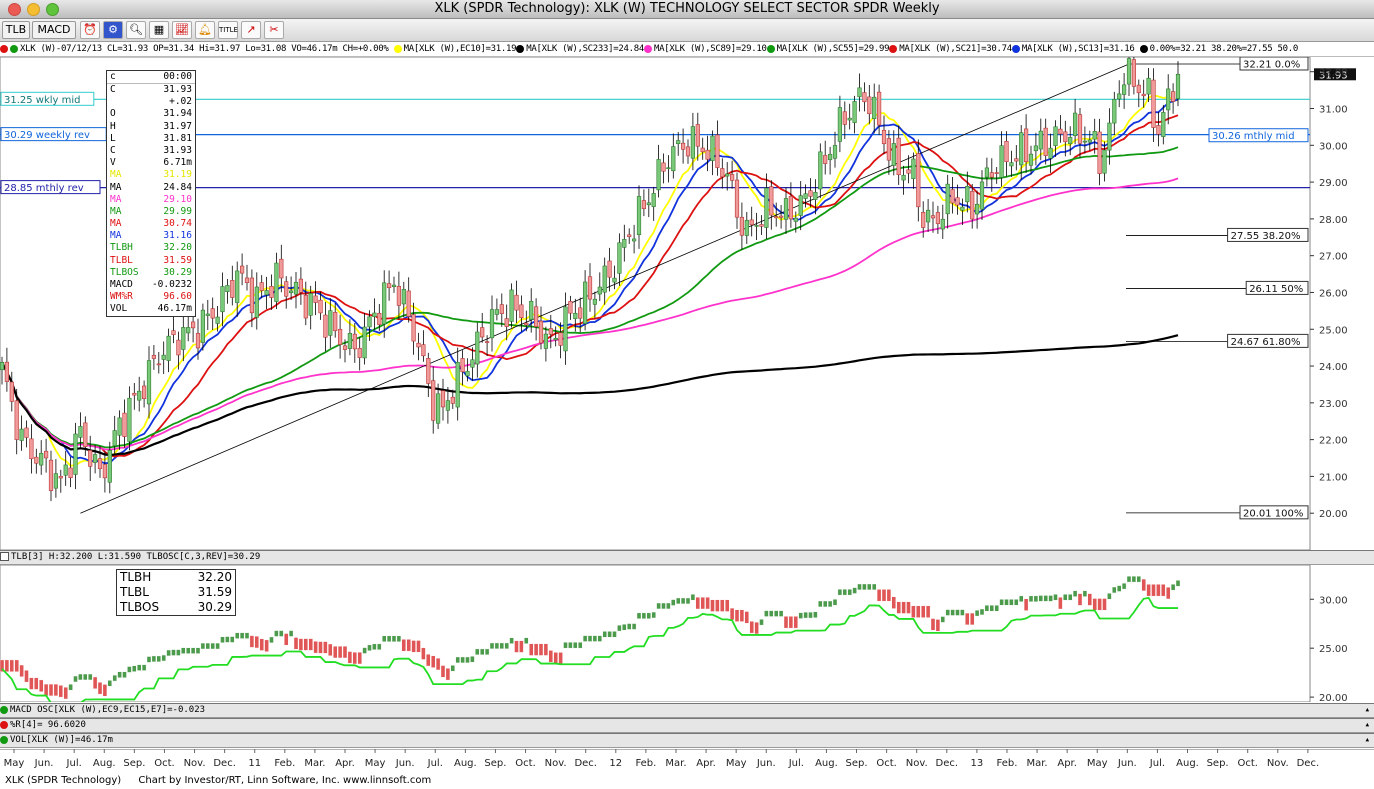  What do you see at coordinates (615, 763) in the screenshot?
I see `x-tick-label: 12` at bounding box center [615, 763].